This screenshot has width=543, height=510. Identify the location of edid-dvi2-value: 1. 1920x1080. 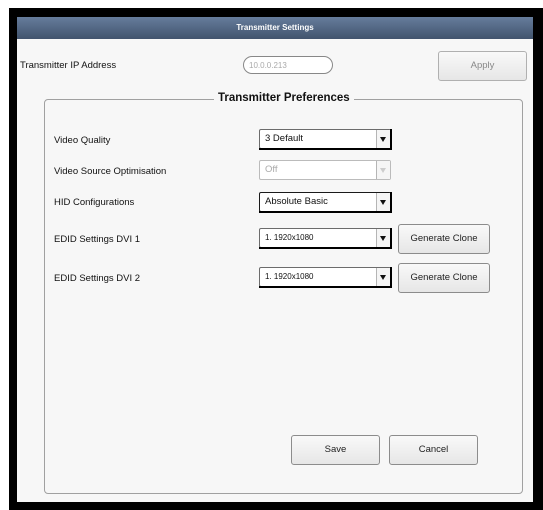
(289, 276).